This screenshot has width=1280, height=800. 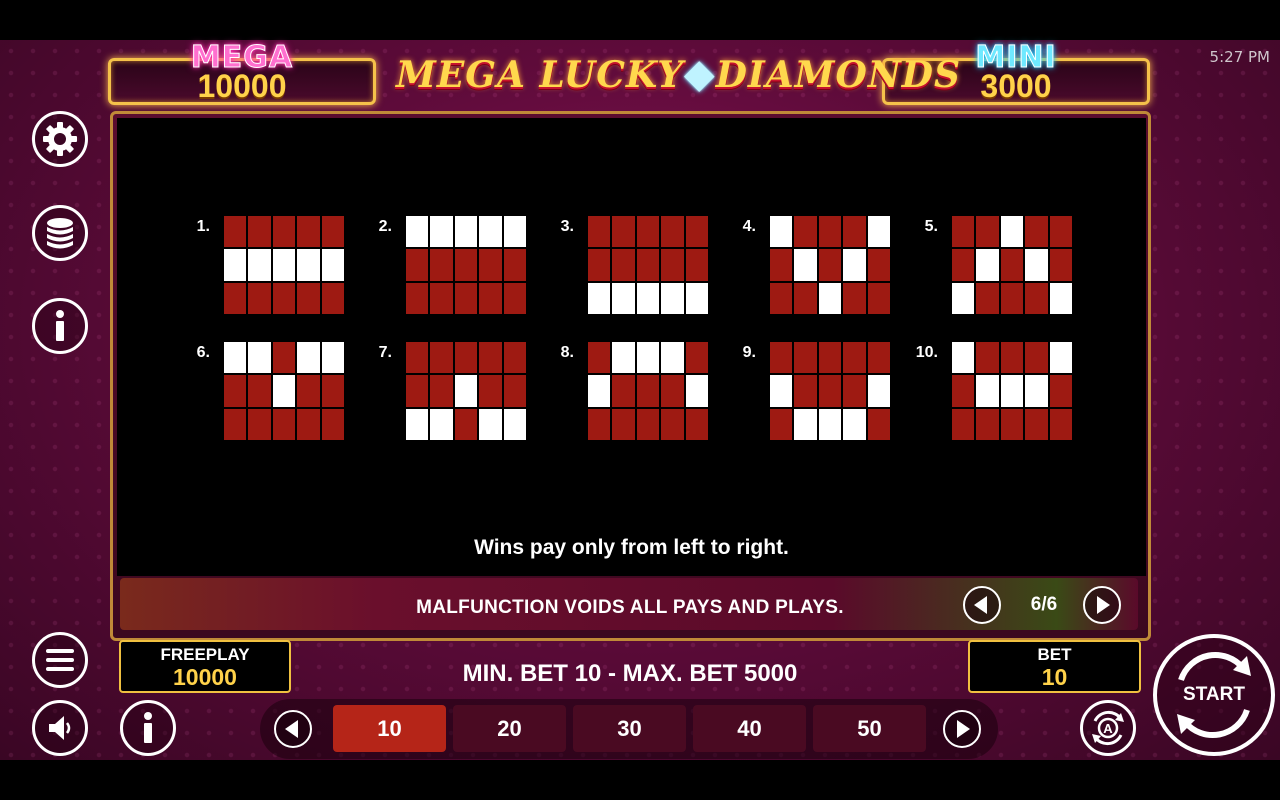 I want to click on info-button, so click(x=60, y=326).